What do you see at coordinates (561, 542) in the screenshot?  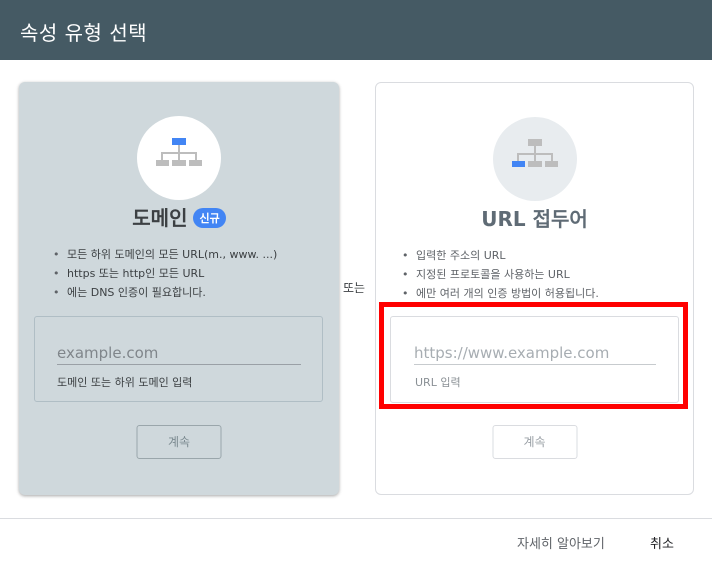 I see `learn-more-link: 자세히 알아보기` at bounding box center [561, 542].